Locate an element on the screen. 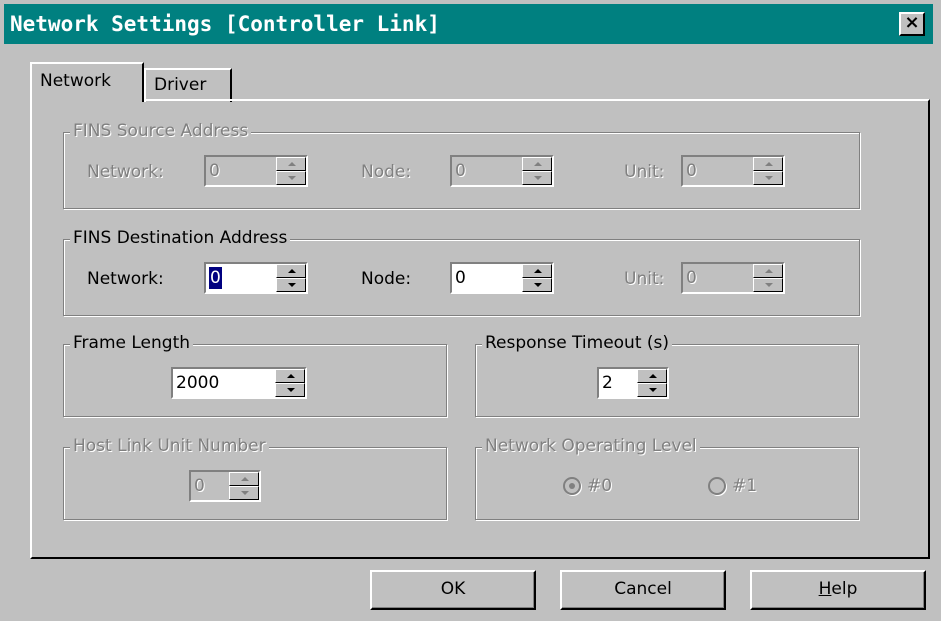 Image resolution: width=941 pixels, height=621 pixels. source-network-label: Network: is located at coordinates (125, 172).